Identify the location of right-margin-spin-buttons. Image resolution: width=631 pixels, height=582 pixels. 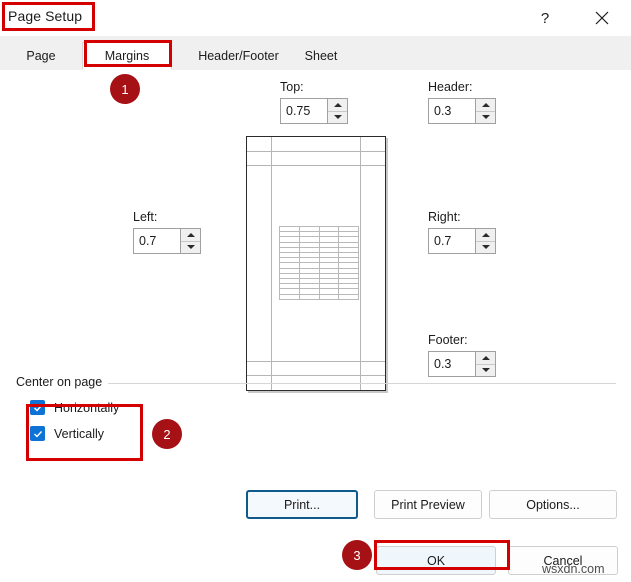
(485, 241).